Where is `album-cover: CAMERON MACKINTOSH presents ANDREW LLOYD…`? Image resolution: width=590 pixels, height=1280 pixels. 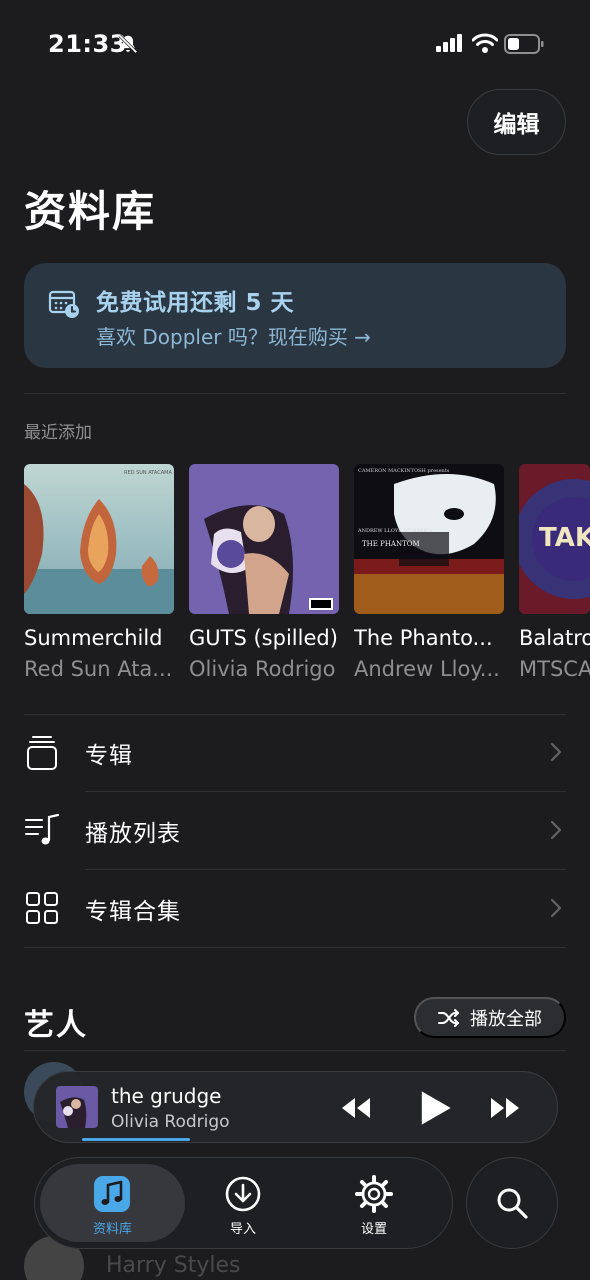
album-cover: CAMERON MACKINTOSH presents ANDREW LLOYD… is located at coordinates (429, 539).